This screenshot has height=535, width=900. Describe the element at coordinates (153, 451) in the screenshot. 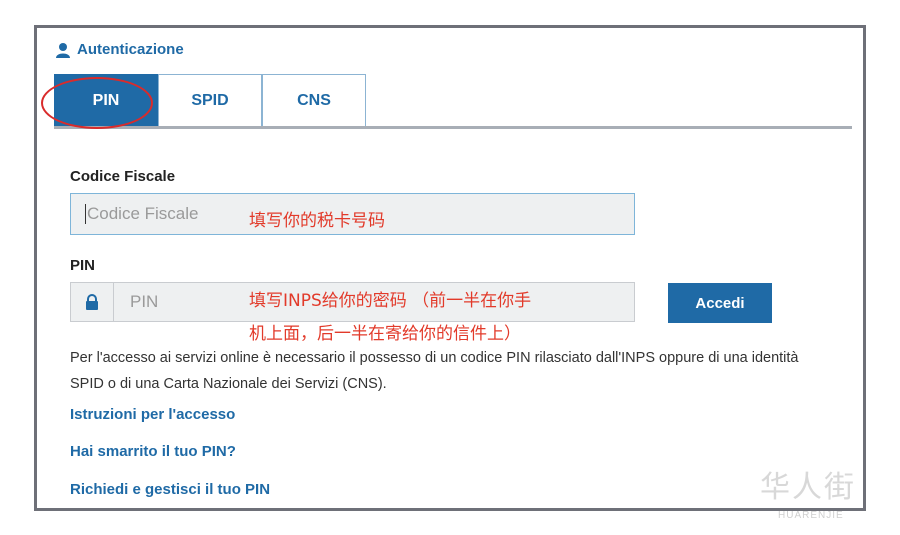

I see `link-smarrito-pin: Hai smarrito il tuo PIN?` at that location.